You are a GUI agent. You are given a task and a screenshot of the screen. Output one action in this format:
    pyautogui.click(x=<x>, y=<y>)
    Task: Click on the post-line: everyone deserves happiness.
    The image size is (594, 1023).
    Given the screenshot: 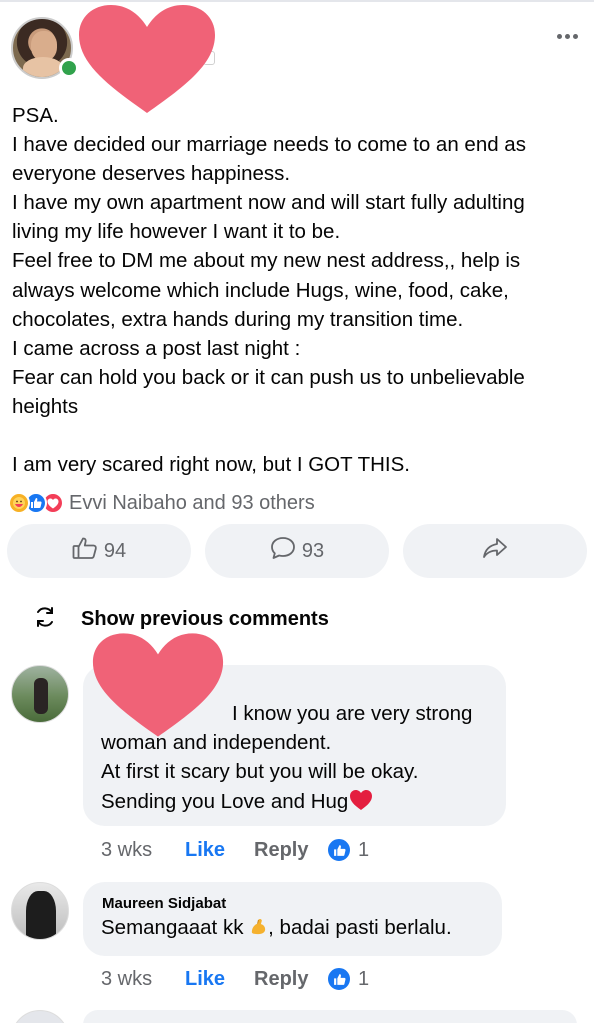 What is the action you would take?
    pyautogui.click(x=151, y=174)
    